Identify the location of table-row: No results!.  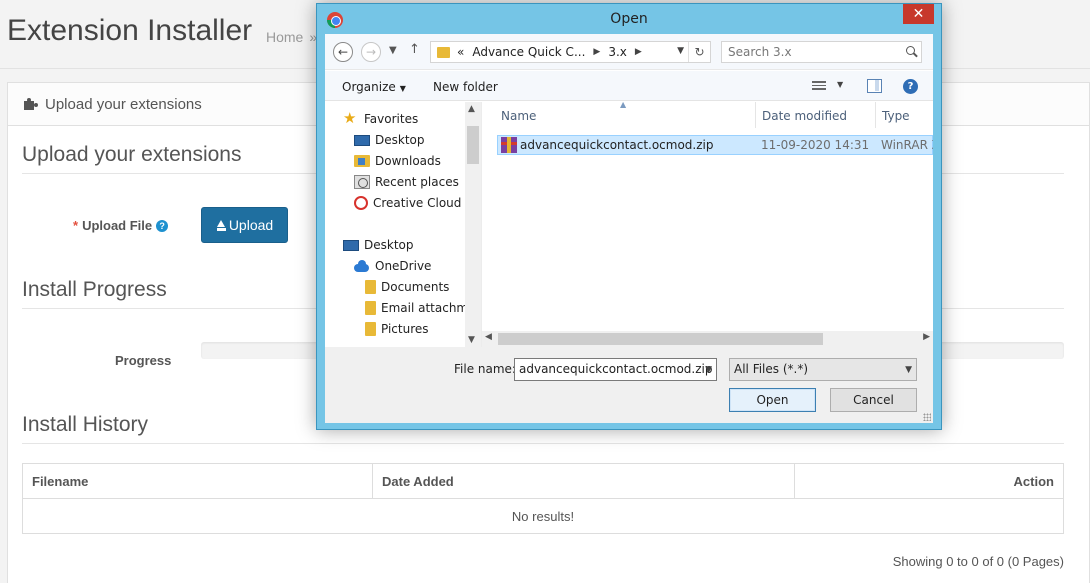
(543, 516).